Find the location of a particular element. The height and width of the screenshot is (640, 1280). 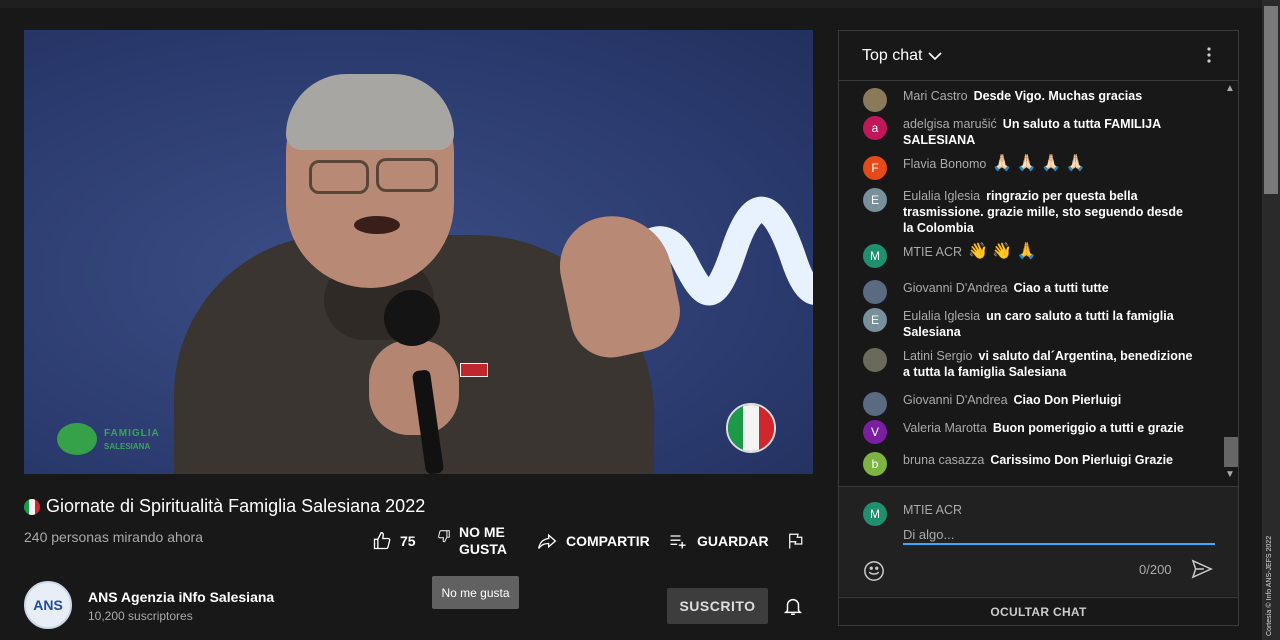

thumbs-up-icon is located at coordinates (382, 540).